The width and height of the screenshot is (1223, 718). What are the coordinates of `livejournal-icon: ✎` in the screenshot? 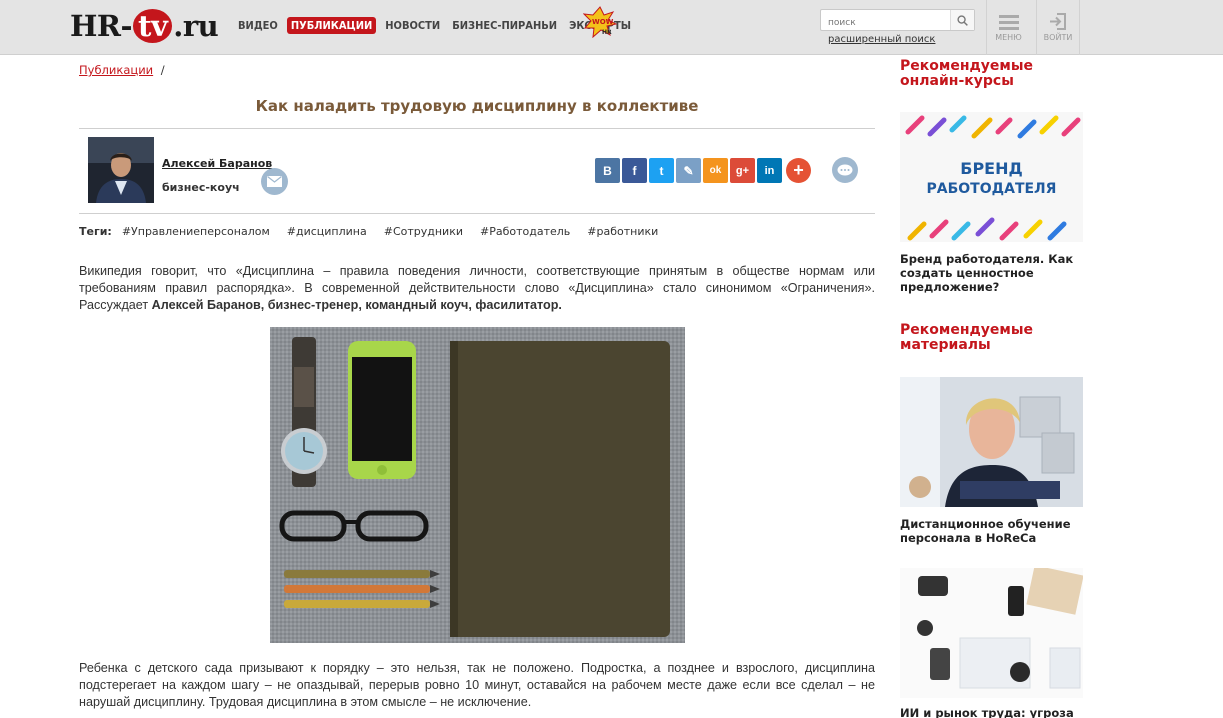 It's located at (688, 170).